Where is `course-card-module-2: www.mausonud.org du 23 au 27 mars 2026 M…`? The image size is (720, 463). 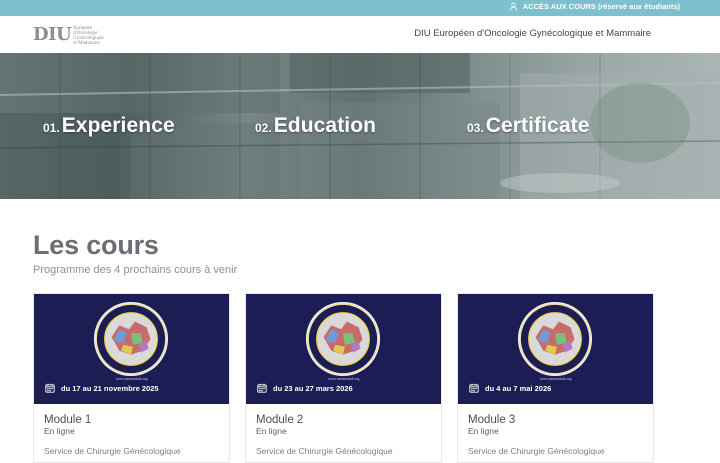 course-card-module-2: www.mausonud.org du 23 au 27 mars 2026 M… is located at coordinates (343, 378).